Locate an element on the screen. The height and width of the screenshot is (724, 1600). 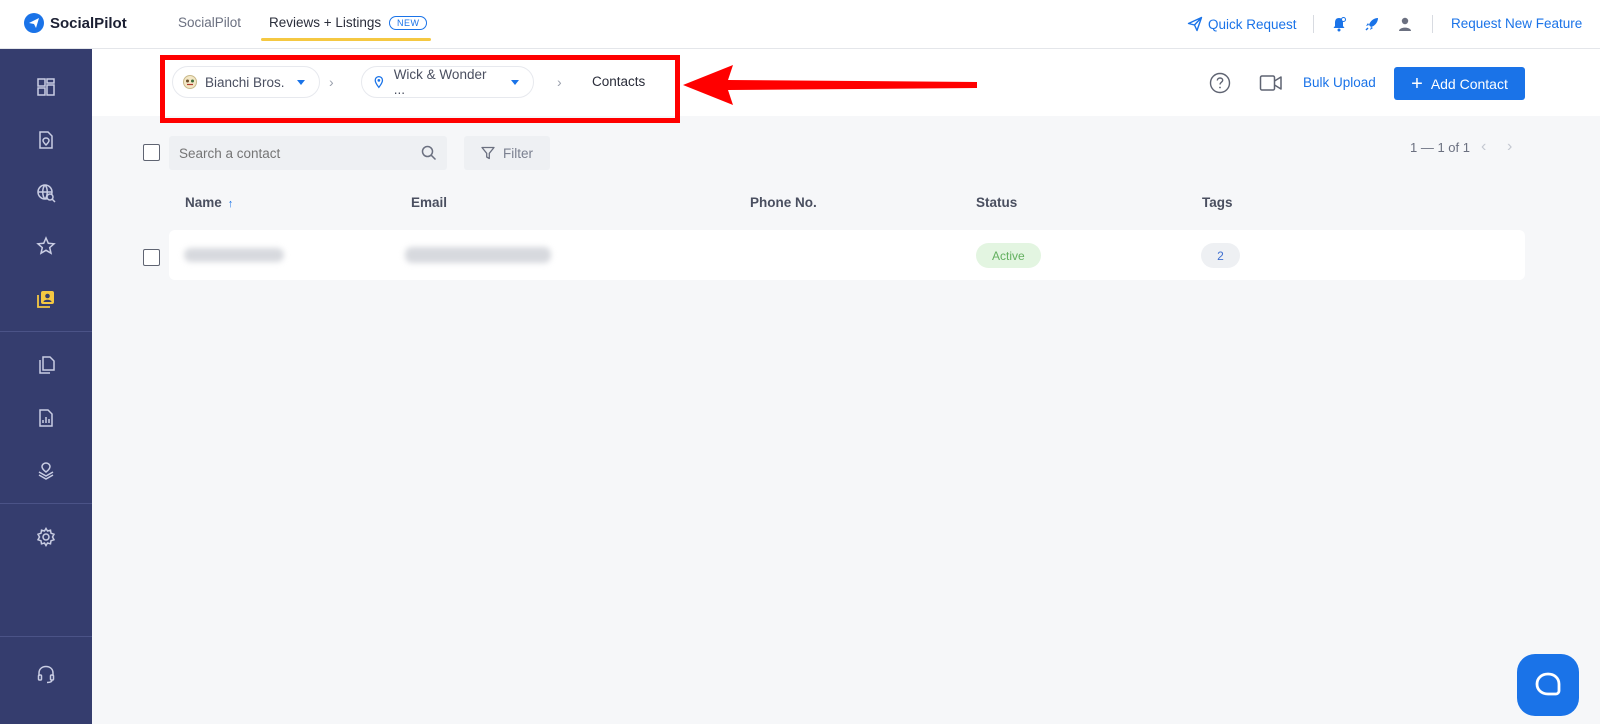
copy-pages-icon is located at coordinates (46, 365).